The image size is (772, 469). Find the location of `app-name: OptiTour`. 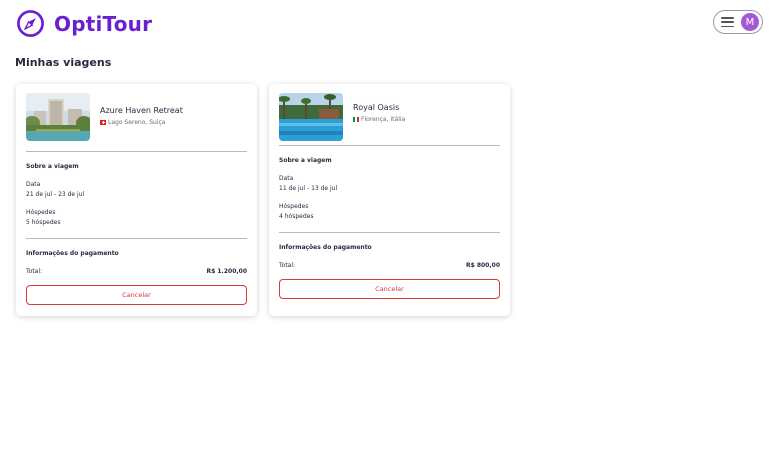

app-name: OptiTour is located at coordinates (103, 23).